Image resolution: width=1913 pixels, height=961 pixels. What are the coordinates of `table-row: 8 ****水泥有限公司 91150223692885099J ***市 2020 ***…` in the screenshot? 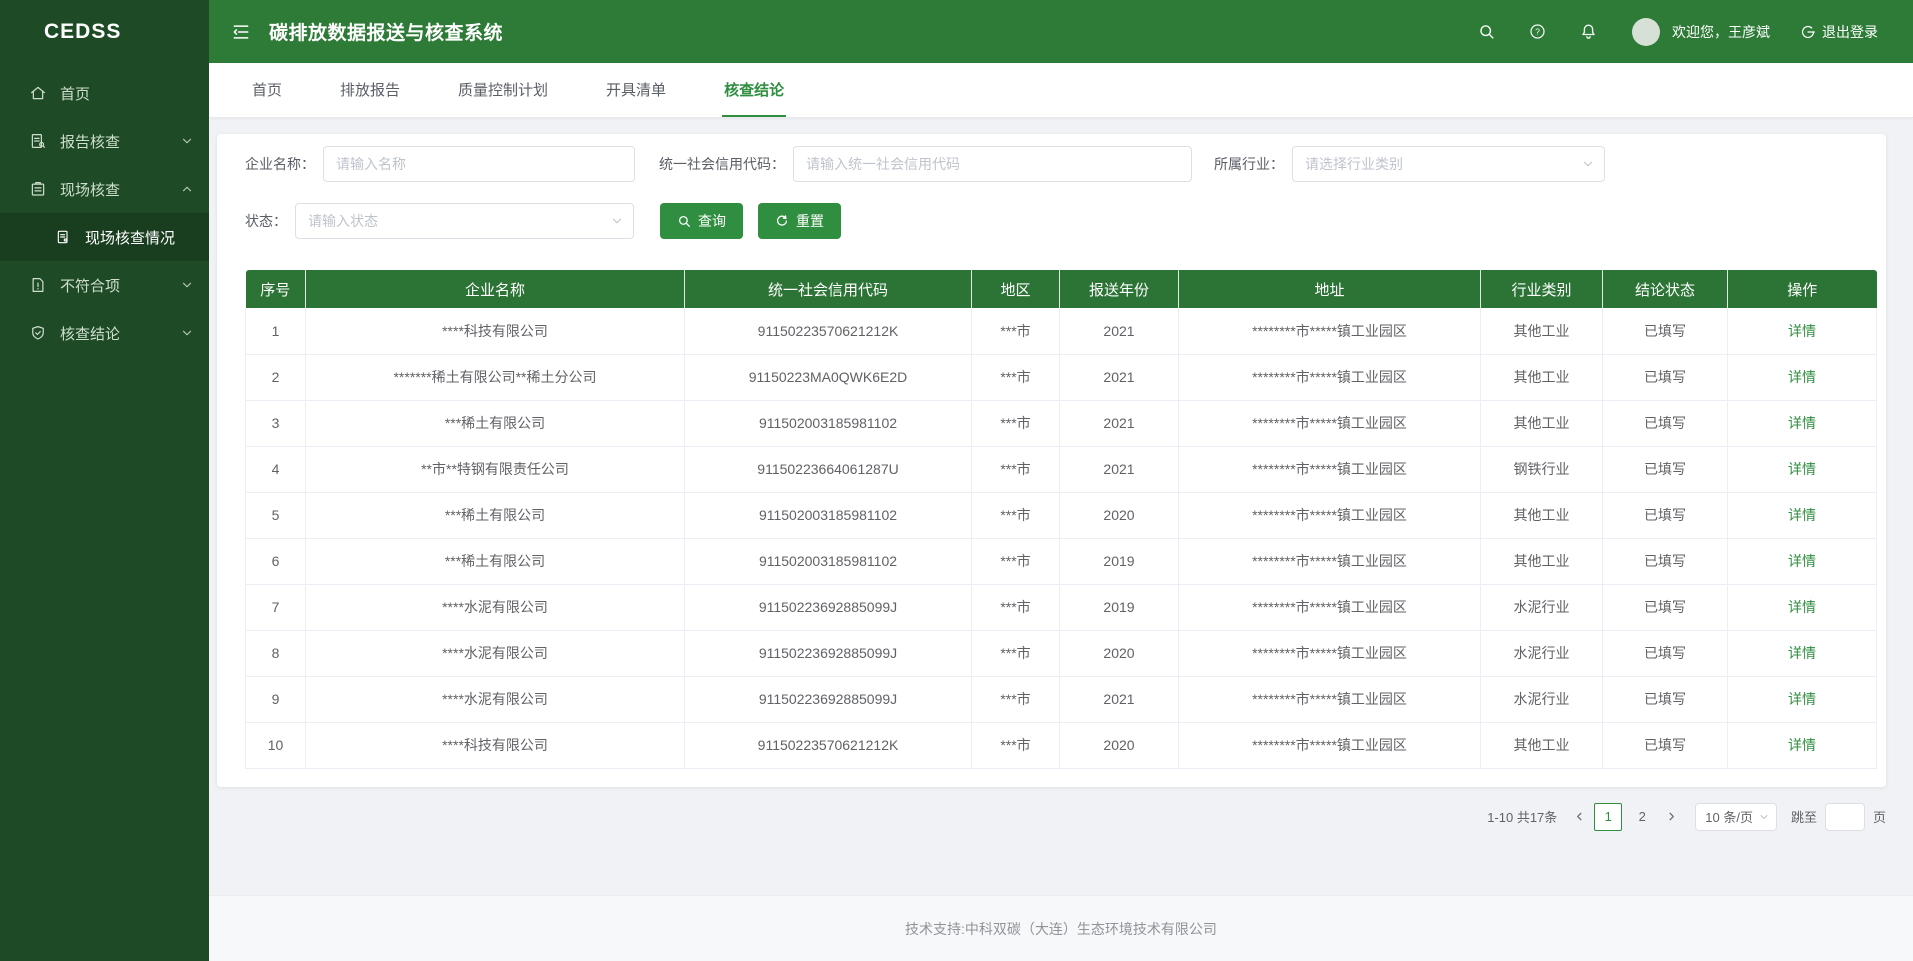 It's located at (1061, 653).